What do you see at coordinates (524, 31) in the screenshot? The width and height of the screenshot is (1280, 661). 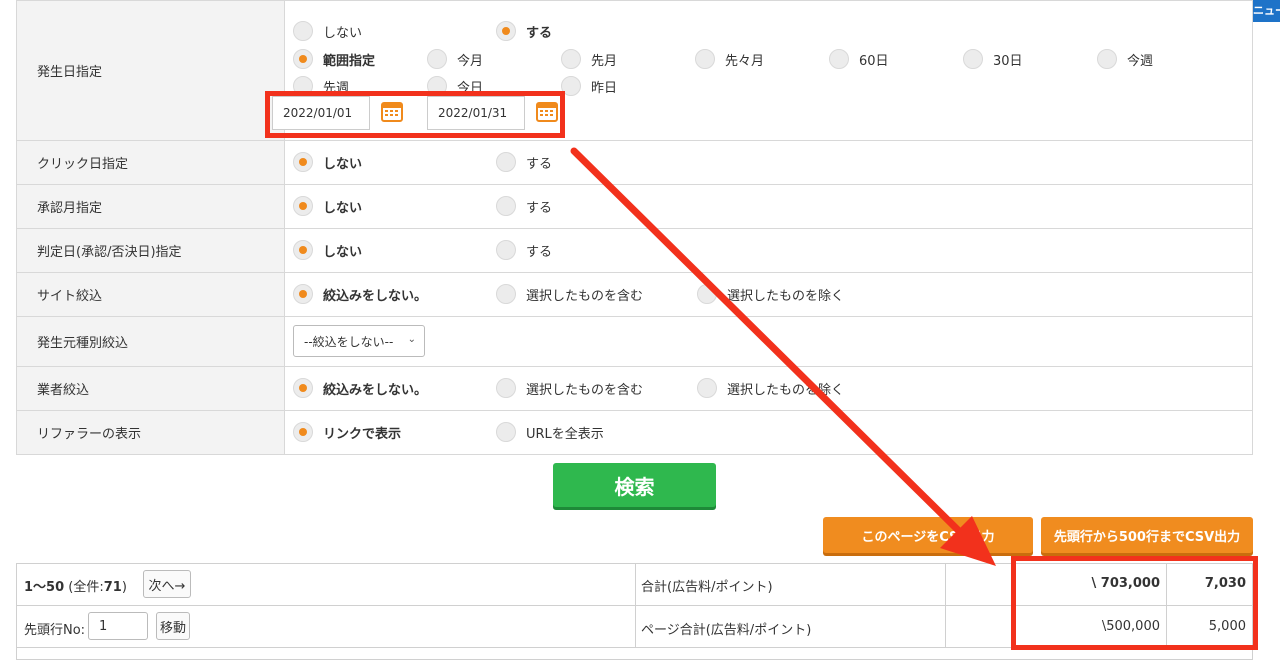 I see `radio-occurrence-yes: する` at bounding box center [524, 31].